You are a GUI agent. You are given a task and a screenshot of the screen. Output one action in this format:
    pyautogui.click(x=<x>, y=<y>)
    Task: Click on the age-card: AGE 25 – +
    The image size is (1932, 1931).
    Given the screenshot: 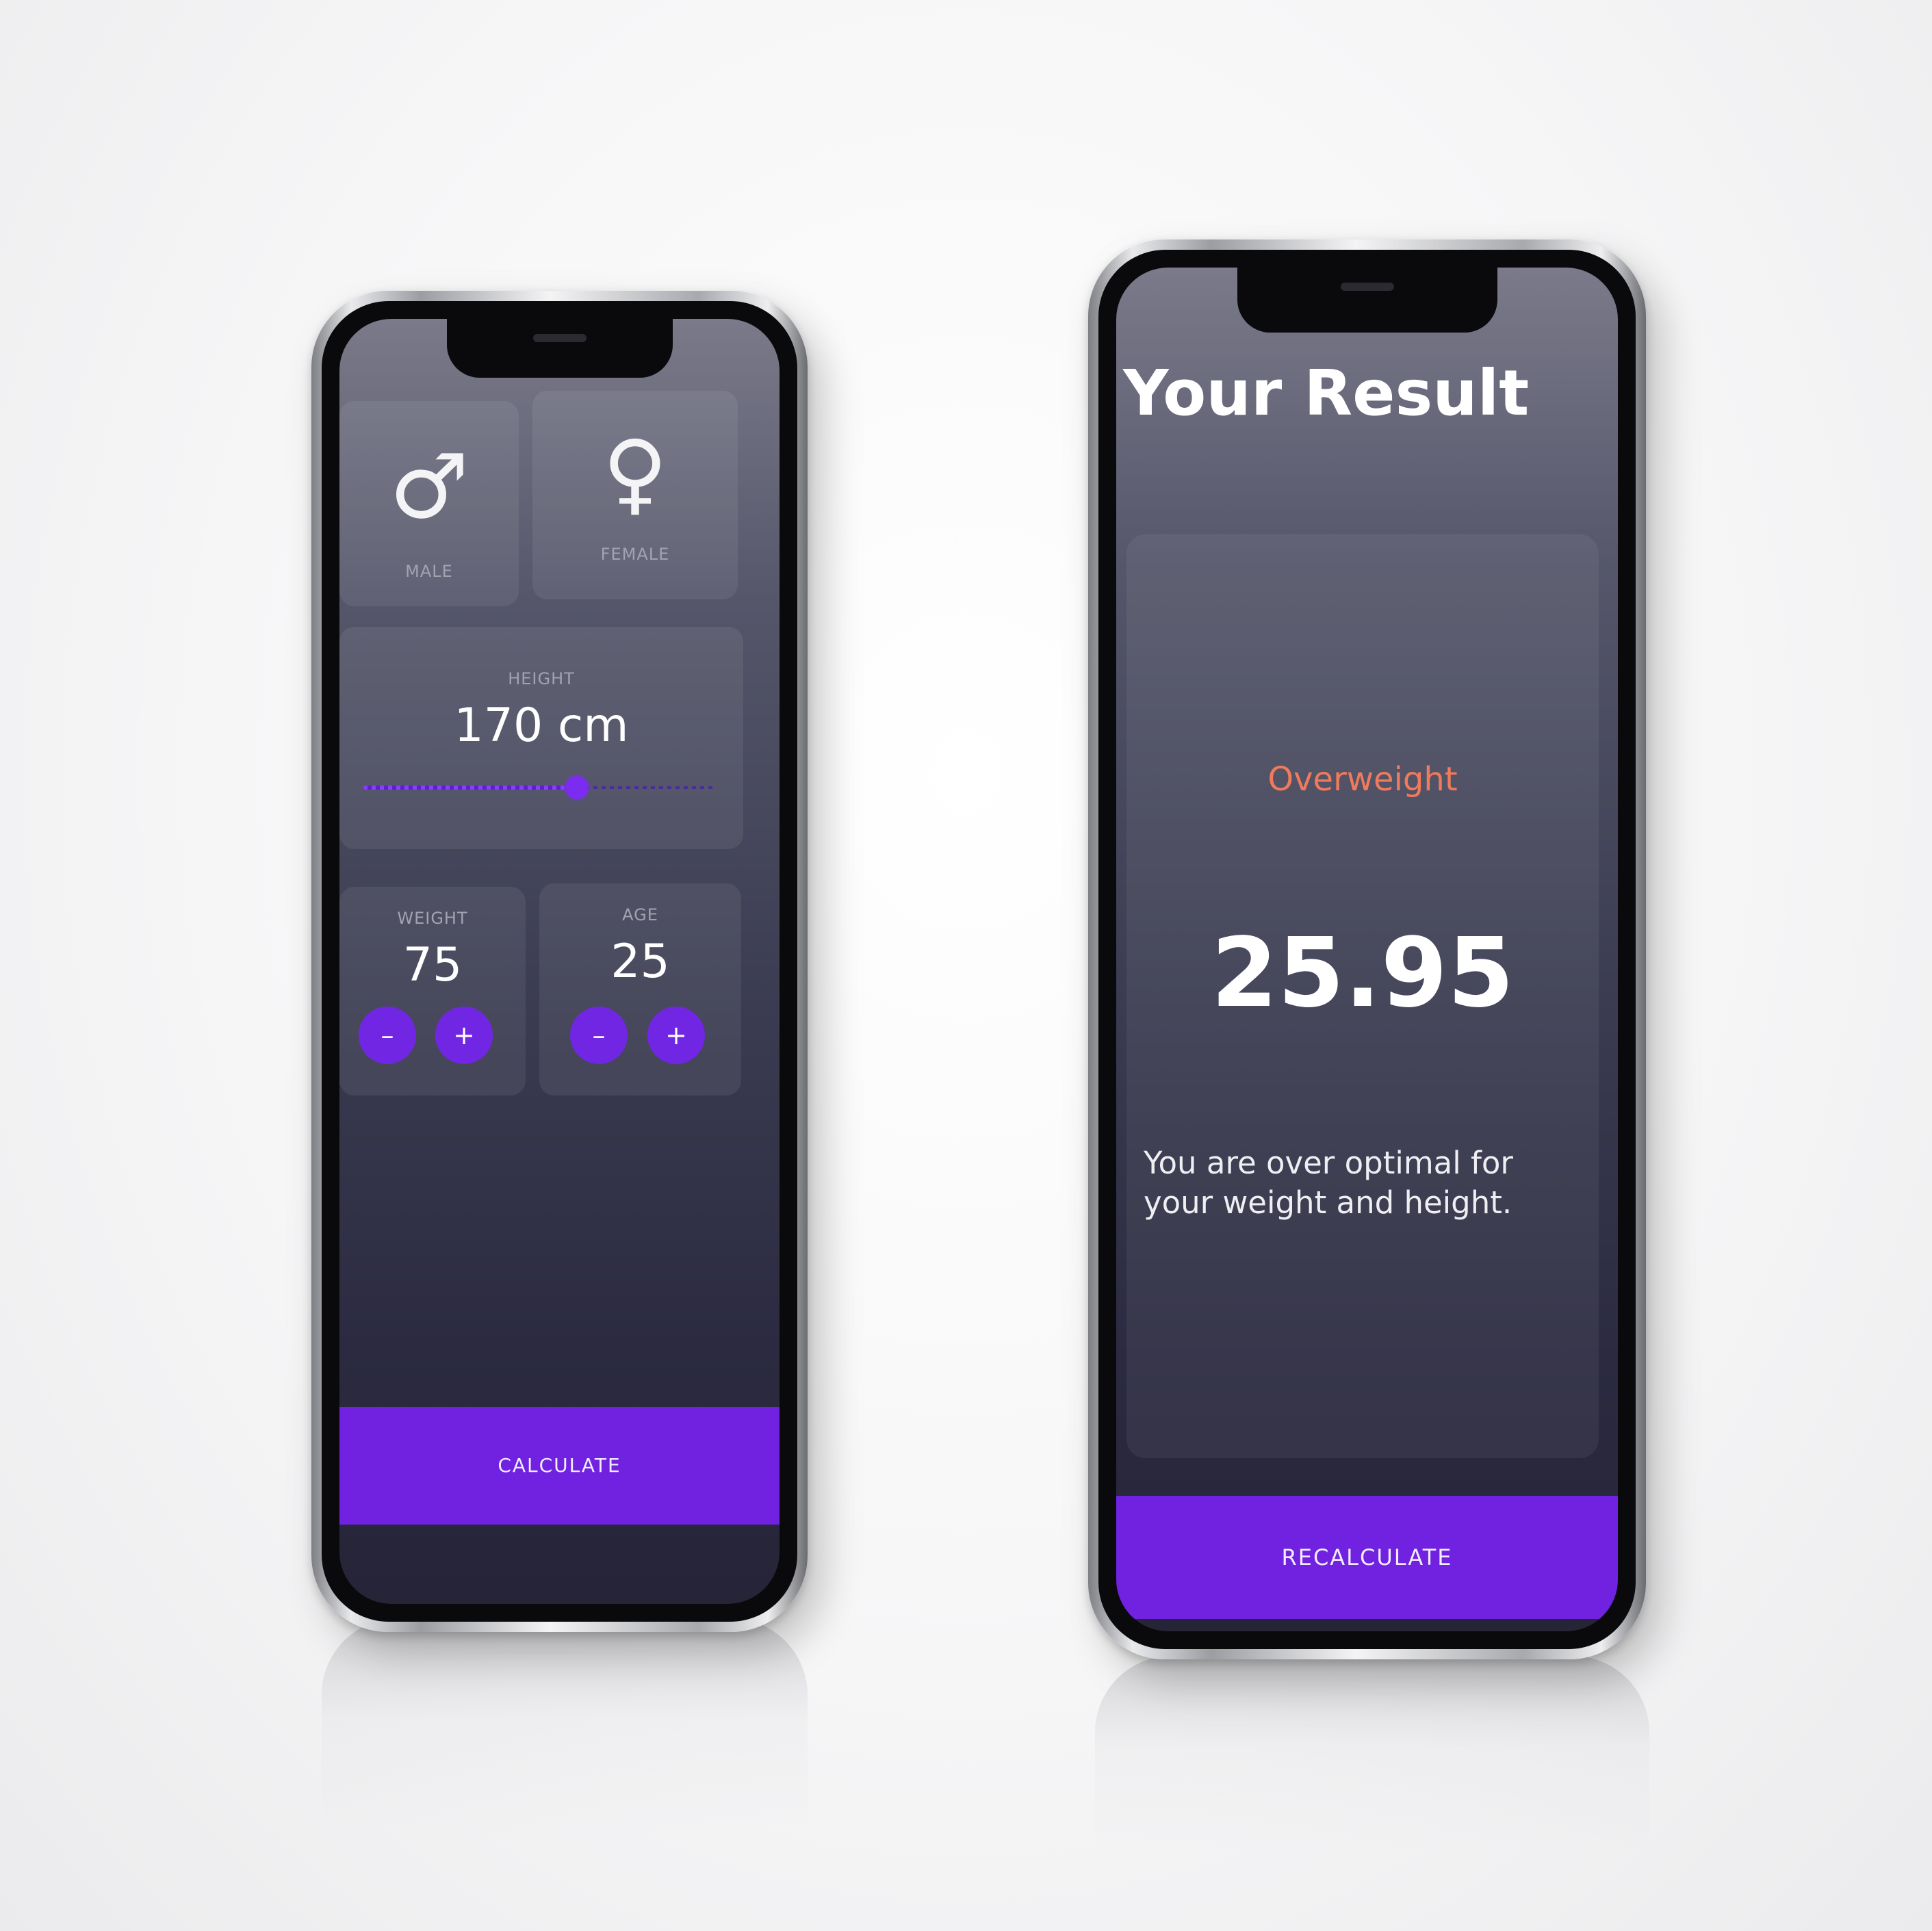 What is the action you would take?
    pyautogui.click(x=640, y=989)
    